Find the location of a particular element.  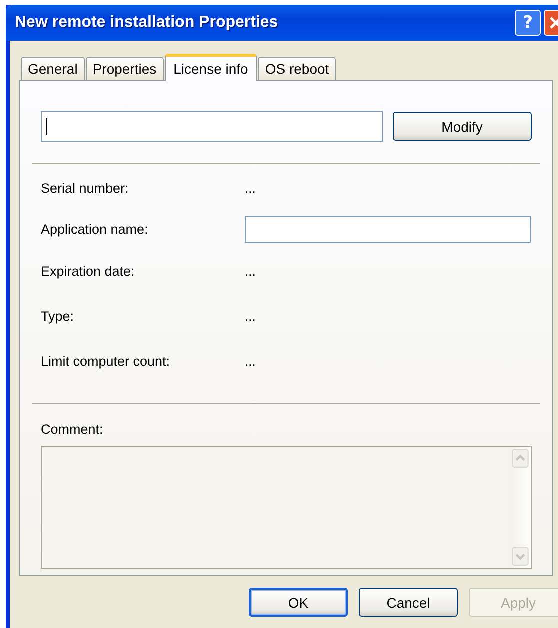

application-name-field is located at coordinates (388, 229).